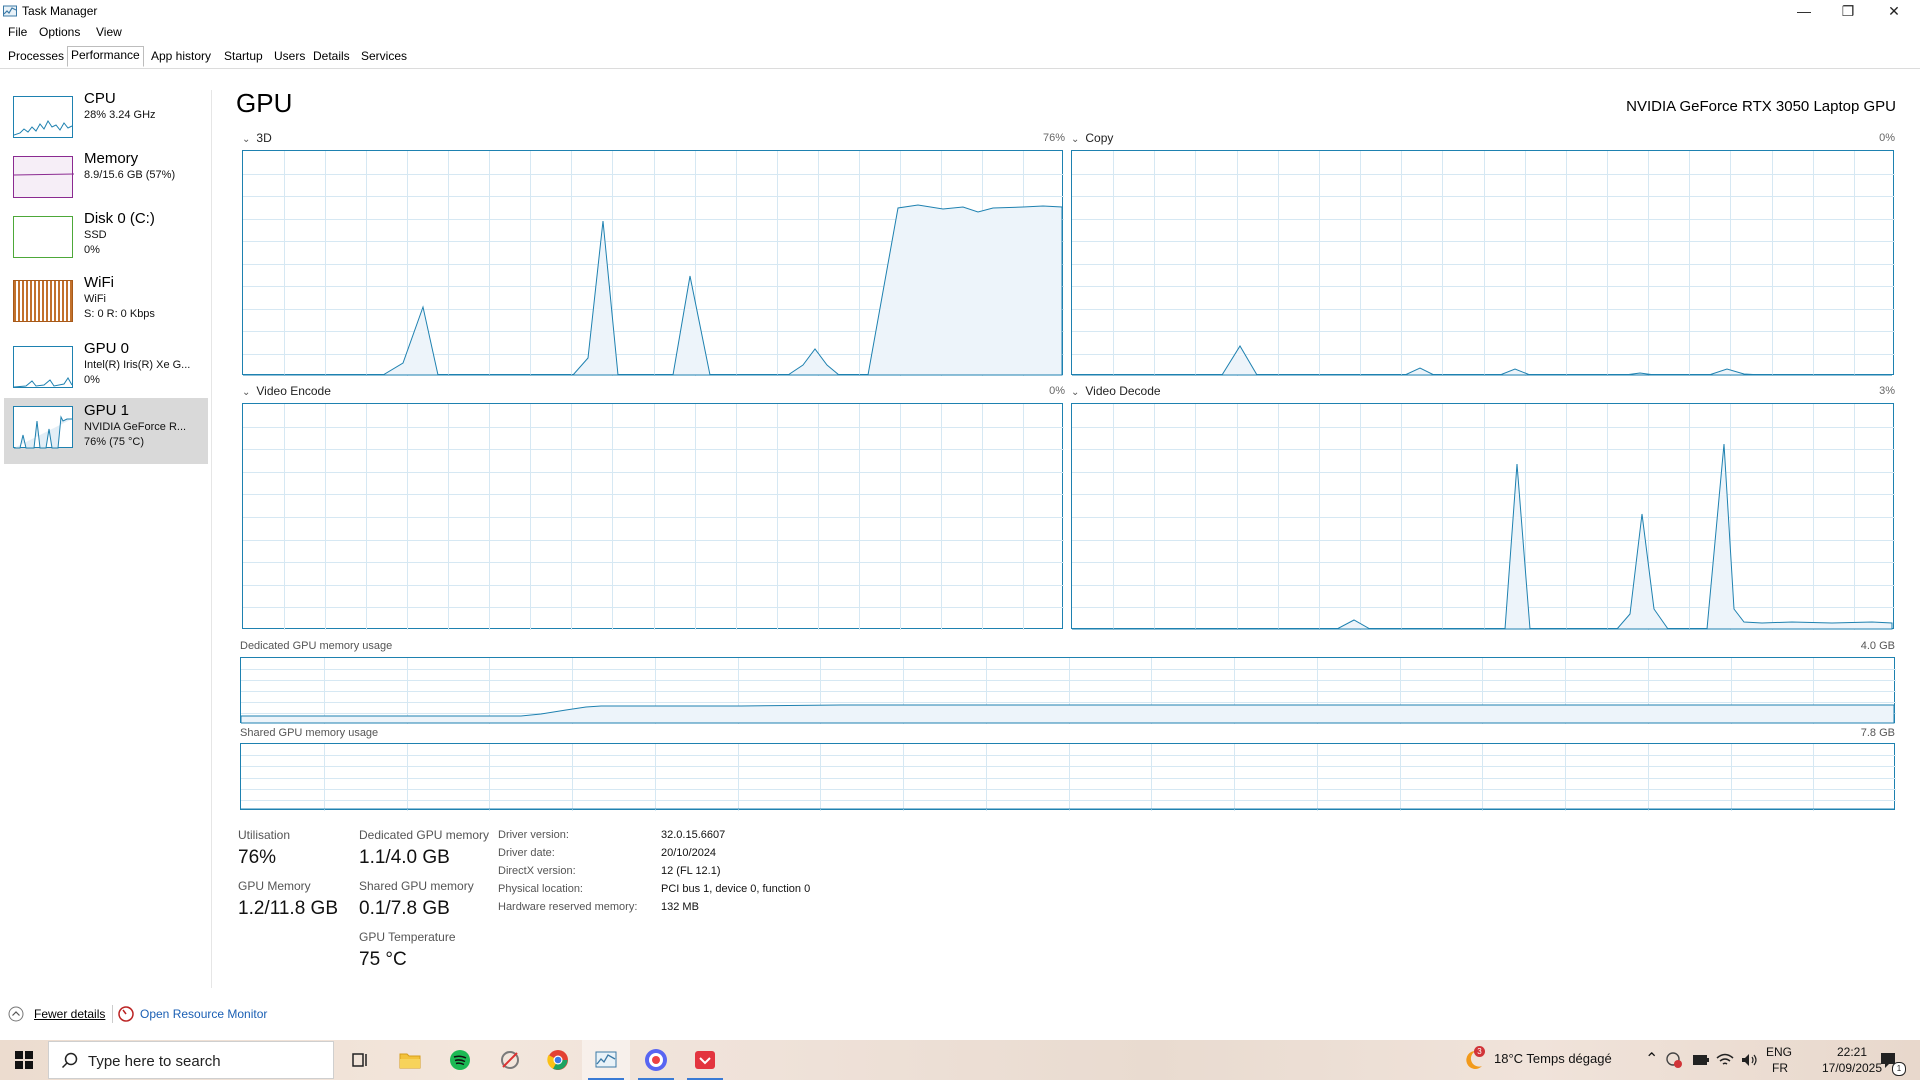  What do you see at coordinates (191, 1060) in the screenshot?
I see `taskbar-search-box: Type here to search` at bounding box center [191, 1060].